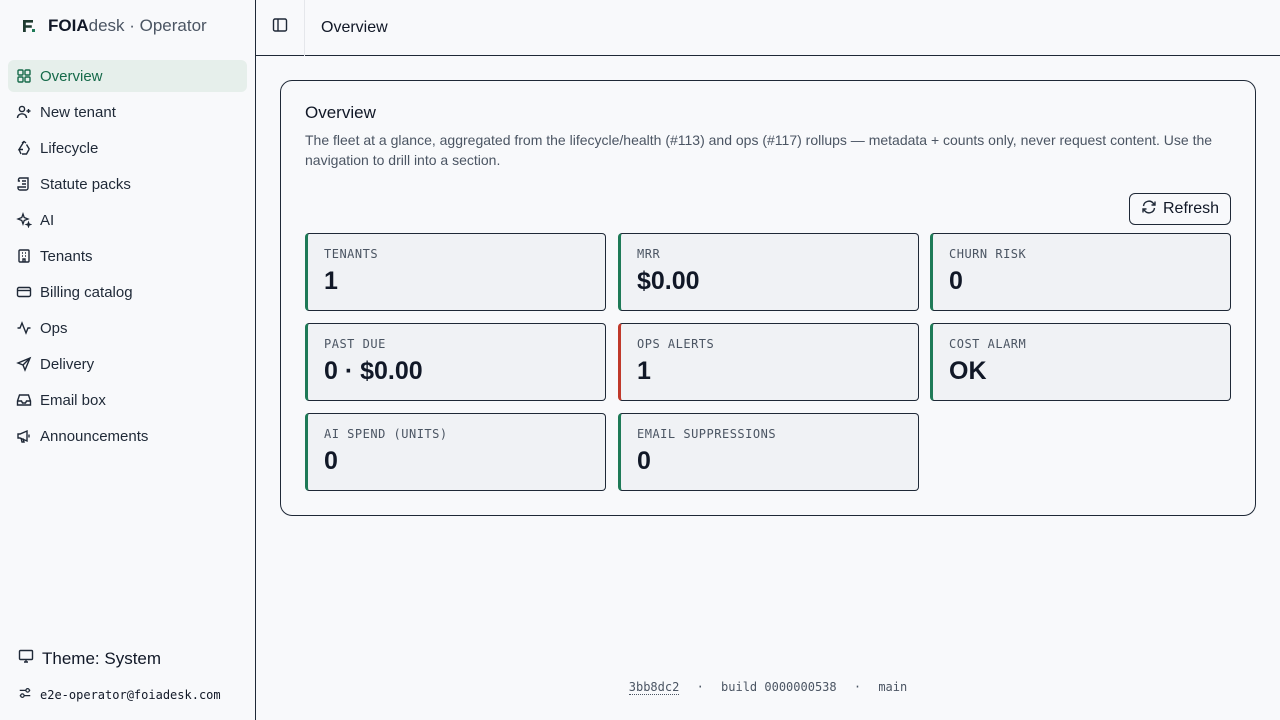  I want to click on sidebar-item-delivery: Delivery, so click(127, 364).